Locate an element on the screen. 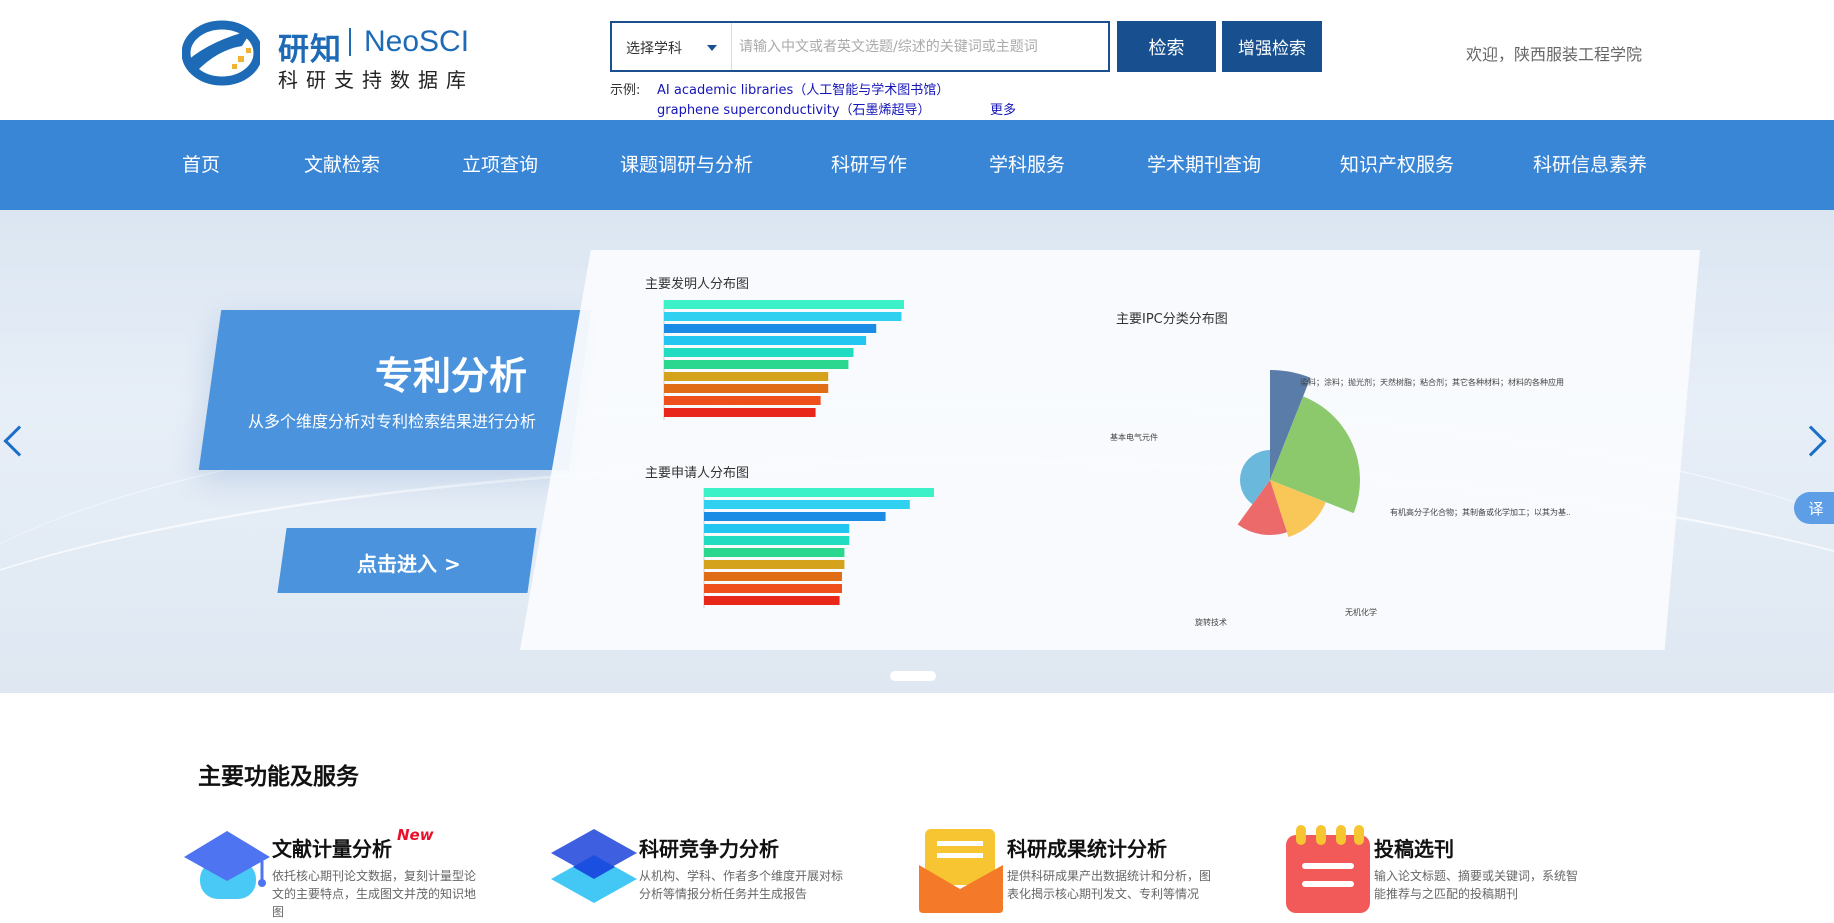 The width and height of the screenshot is (1834, 923). layers-icon is located at coordinates (594, 866).